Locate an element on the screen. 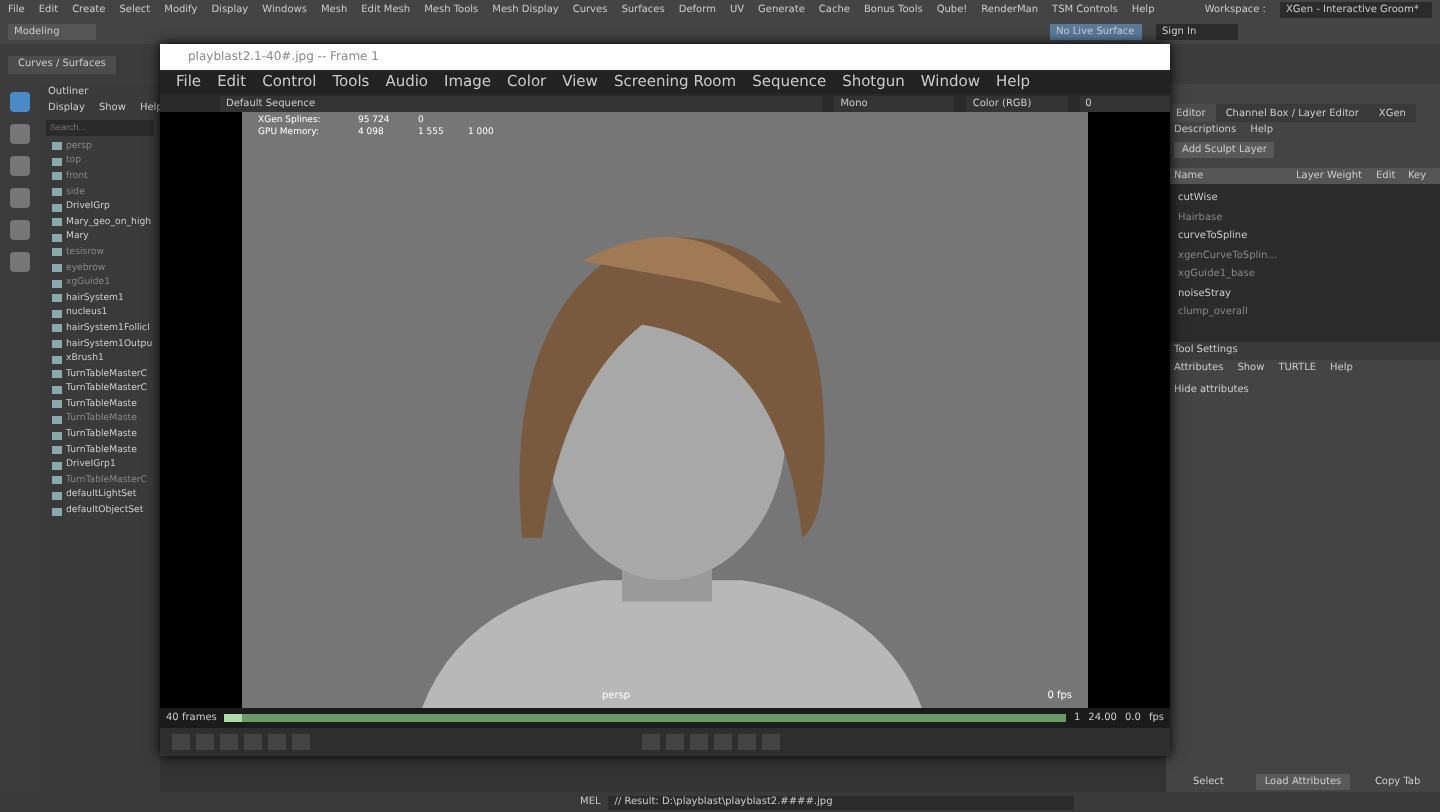 This screenshot has width=1440, height=812. timeline-track is located at coordinates (645, 718).